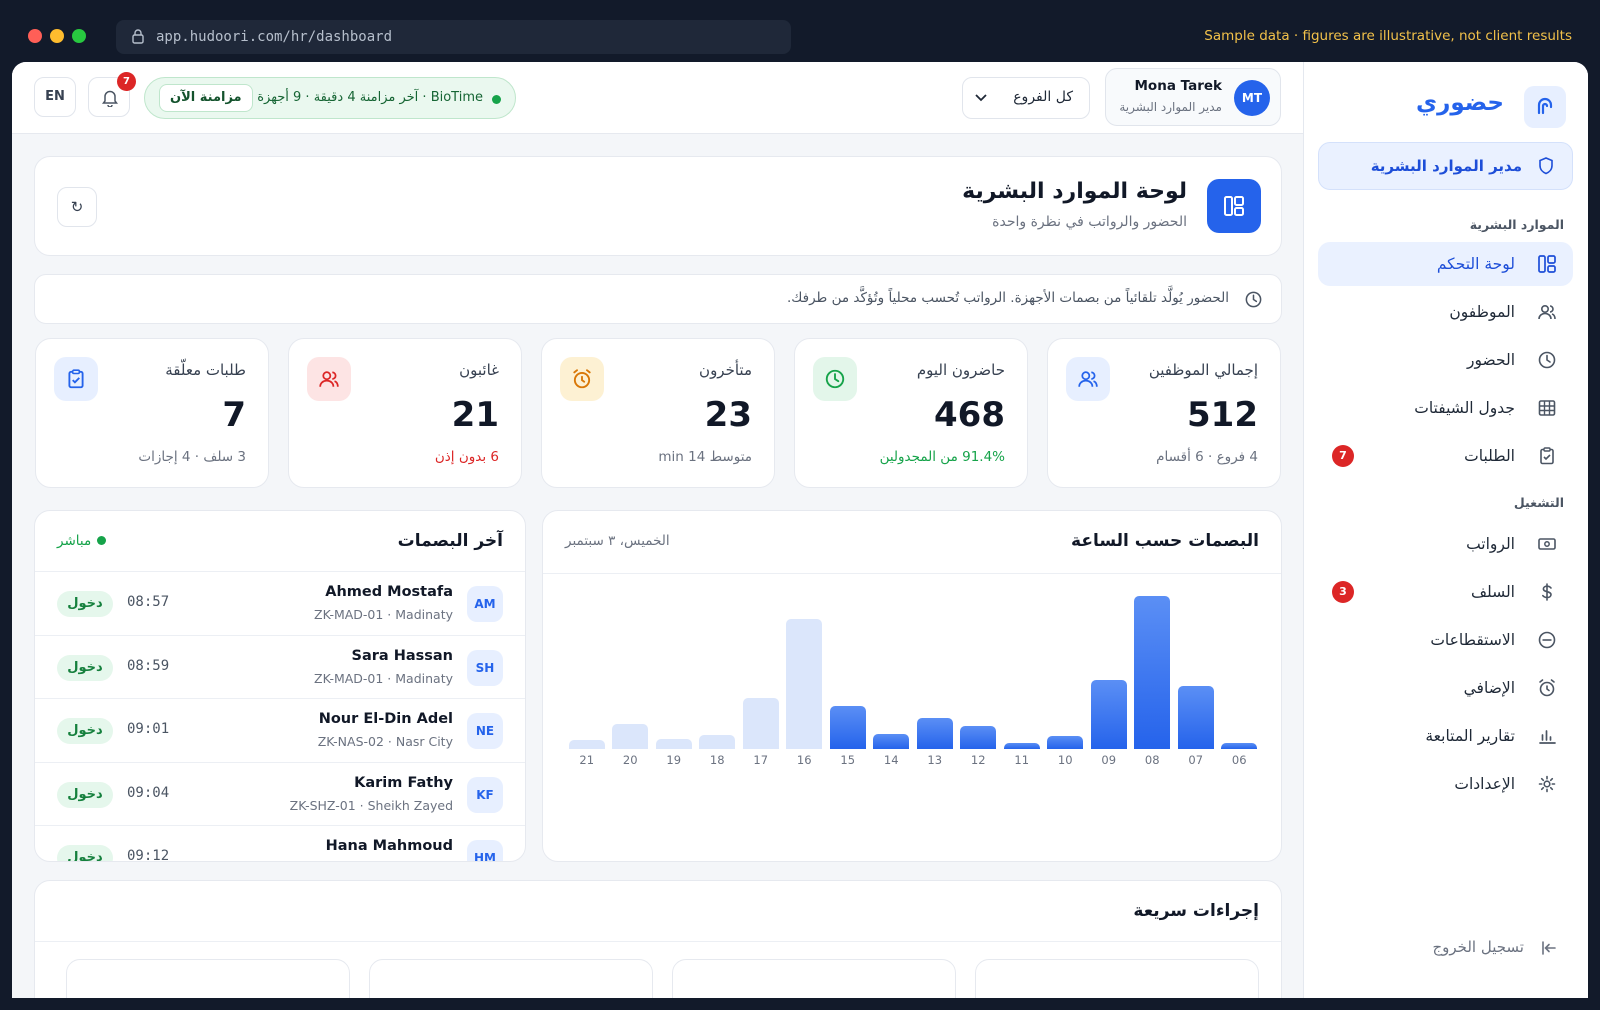  Describe the element at coordinates (1170, 107) in the screenshot. I see `user-role: مدير الموارد البشرية` at that location.